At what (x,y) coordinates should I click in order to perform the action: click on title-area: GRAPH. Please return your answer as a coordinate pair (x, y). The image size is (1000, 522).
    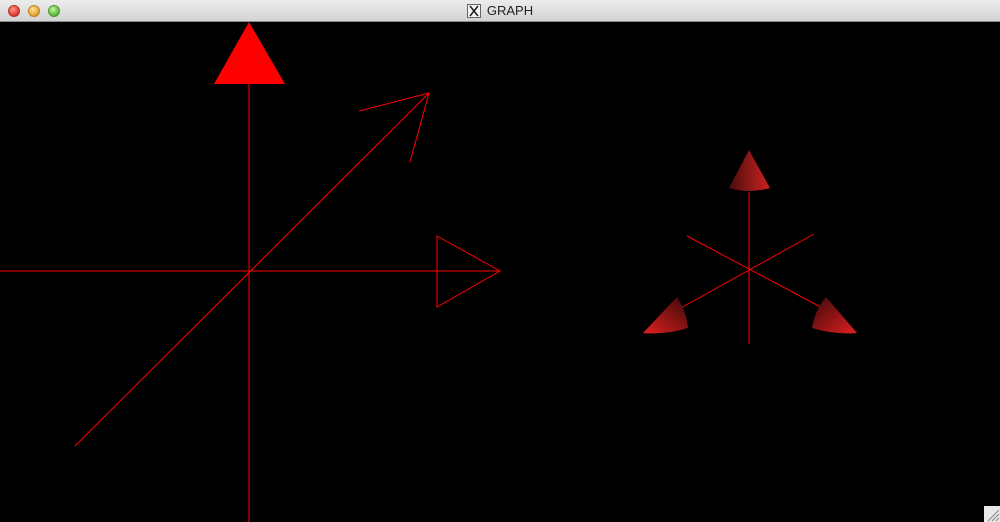
    Looking at the image, I should click on (500, 11).